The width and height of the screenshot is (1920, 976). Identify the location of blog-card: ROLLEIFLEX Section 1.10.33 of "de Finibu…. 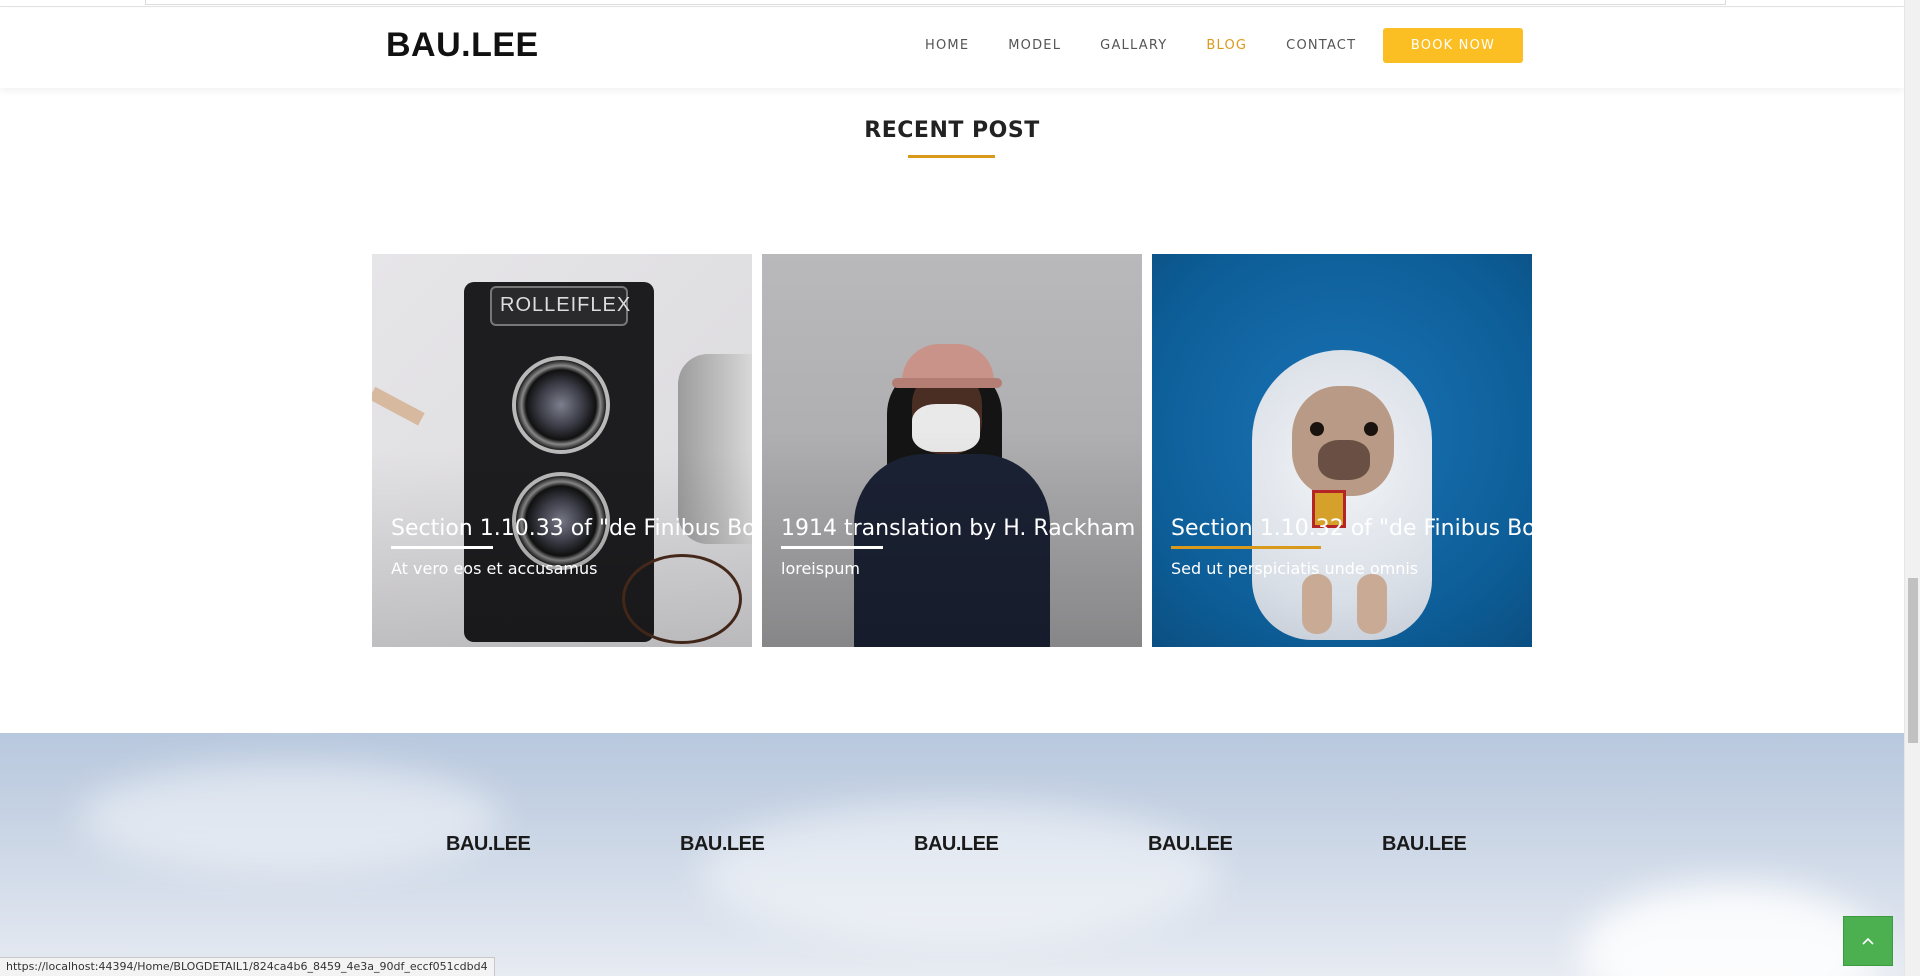
(562, 450).